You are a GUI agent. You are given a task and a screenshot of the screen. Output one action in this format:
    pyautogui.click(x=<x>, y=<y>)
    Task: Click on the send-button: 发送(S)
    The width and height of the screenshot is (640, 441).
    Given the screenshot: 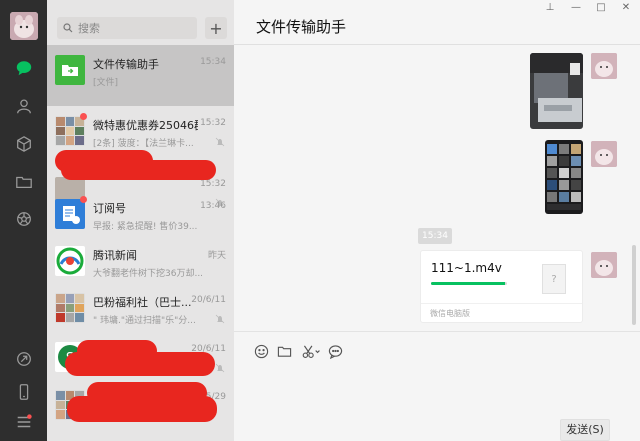 What is the action you would take?
    pyautogui.click(x=585, y=430)
    